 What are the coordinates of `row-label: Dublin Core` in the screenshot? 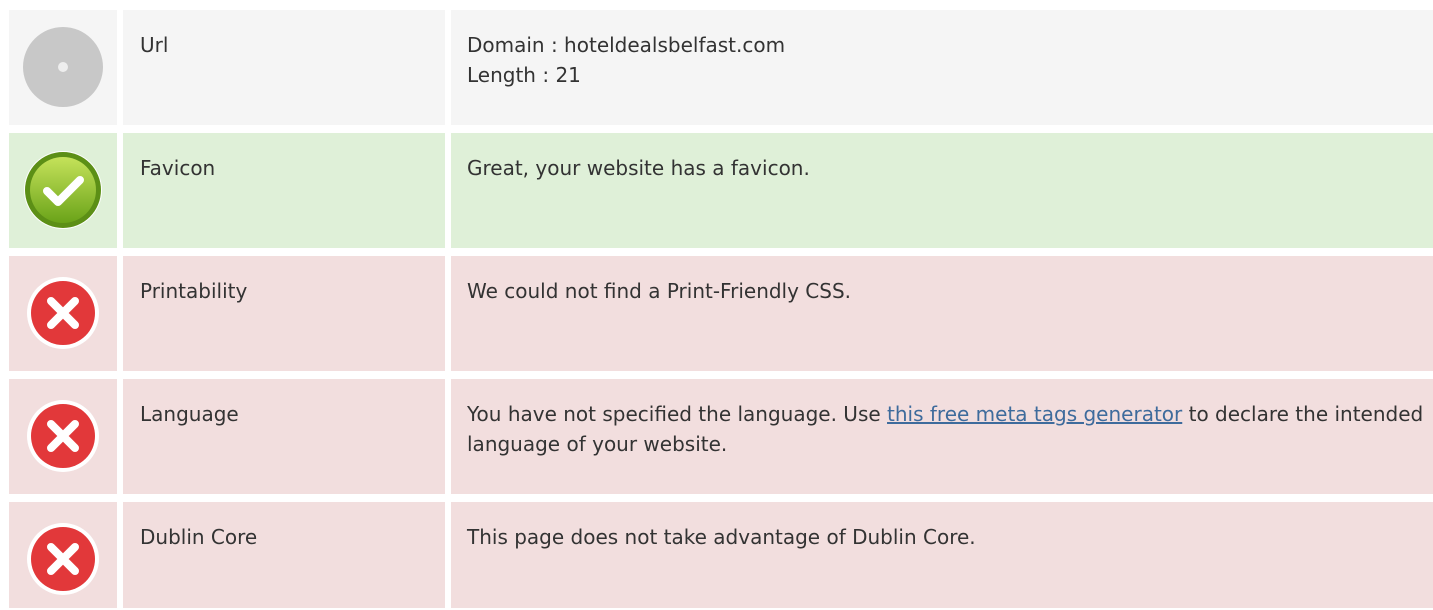 It's located at (284, 555).